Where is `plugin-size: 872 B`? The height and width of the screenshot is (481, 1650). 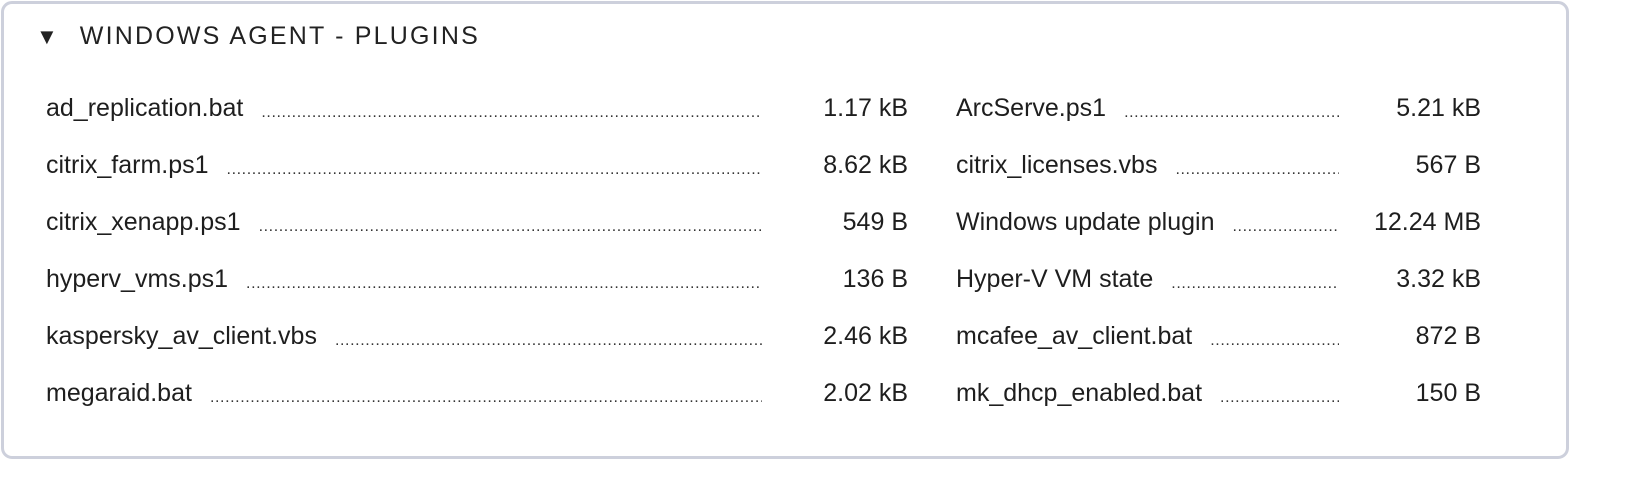
plugin-size: 872 B is located at coordinates (1448, 336).